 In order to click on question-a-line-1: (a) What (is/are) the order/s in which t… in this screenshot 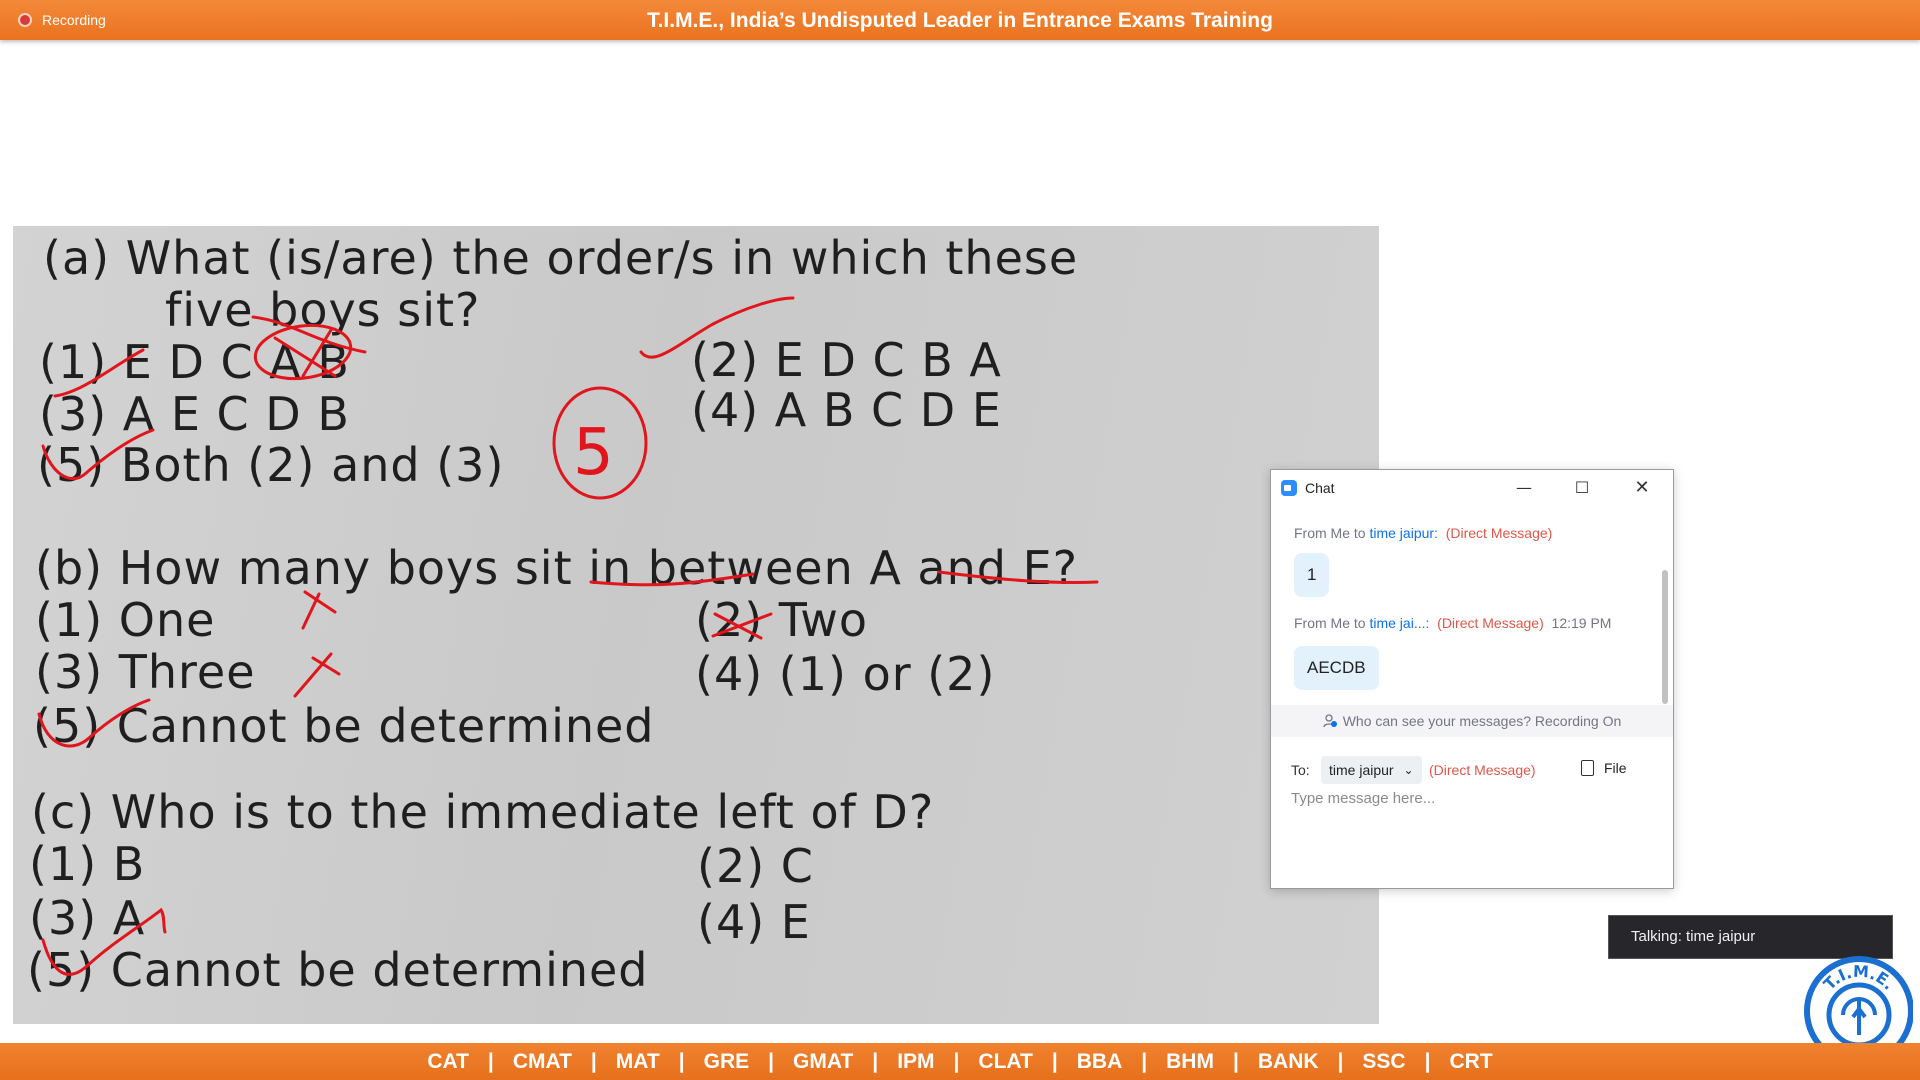, I will do `click(560, 258)`.